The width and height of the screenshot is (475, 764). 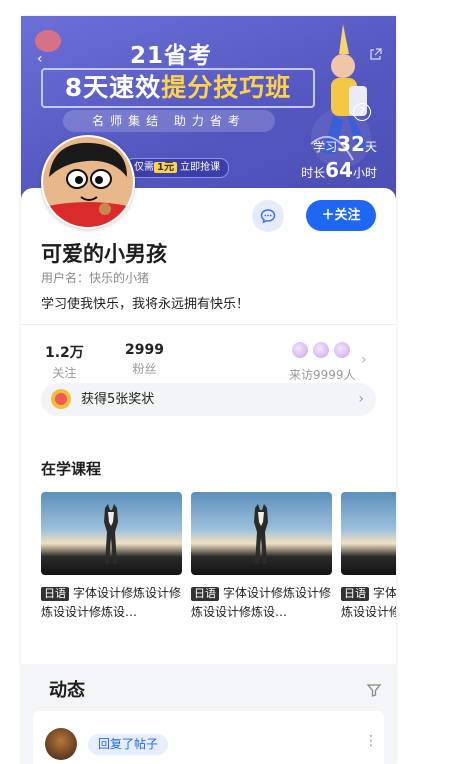 I want to click on follow-label: 关注, so click(x=347, y=215).